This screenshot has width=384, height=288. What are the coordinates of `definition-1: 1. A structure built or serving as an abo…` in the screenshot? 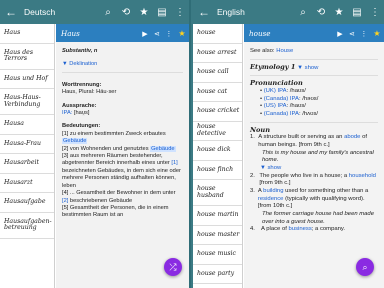 It's located at (309, 141).